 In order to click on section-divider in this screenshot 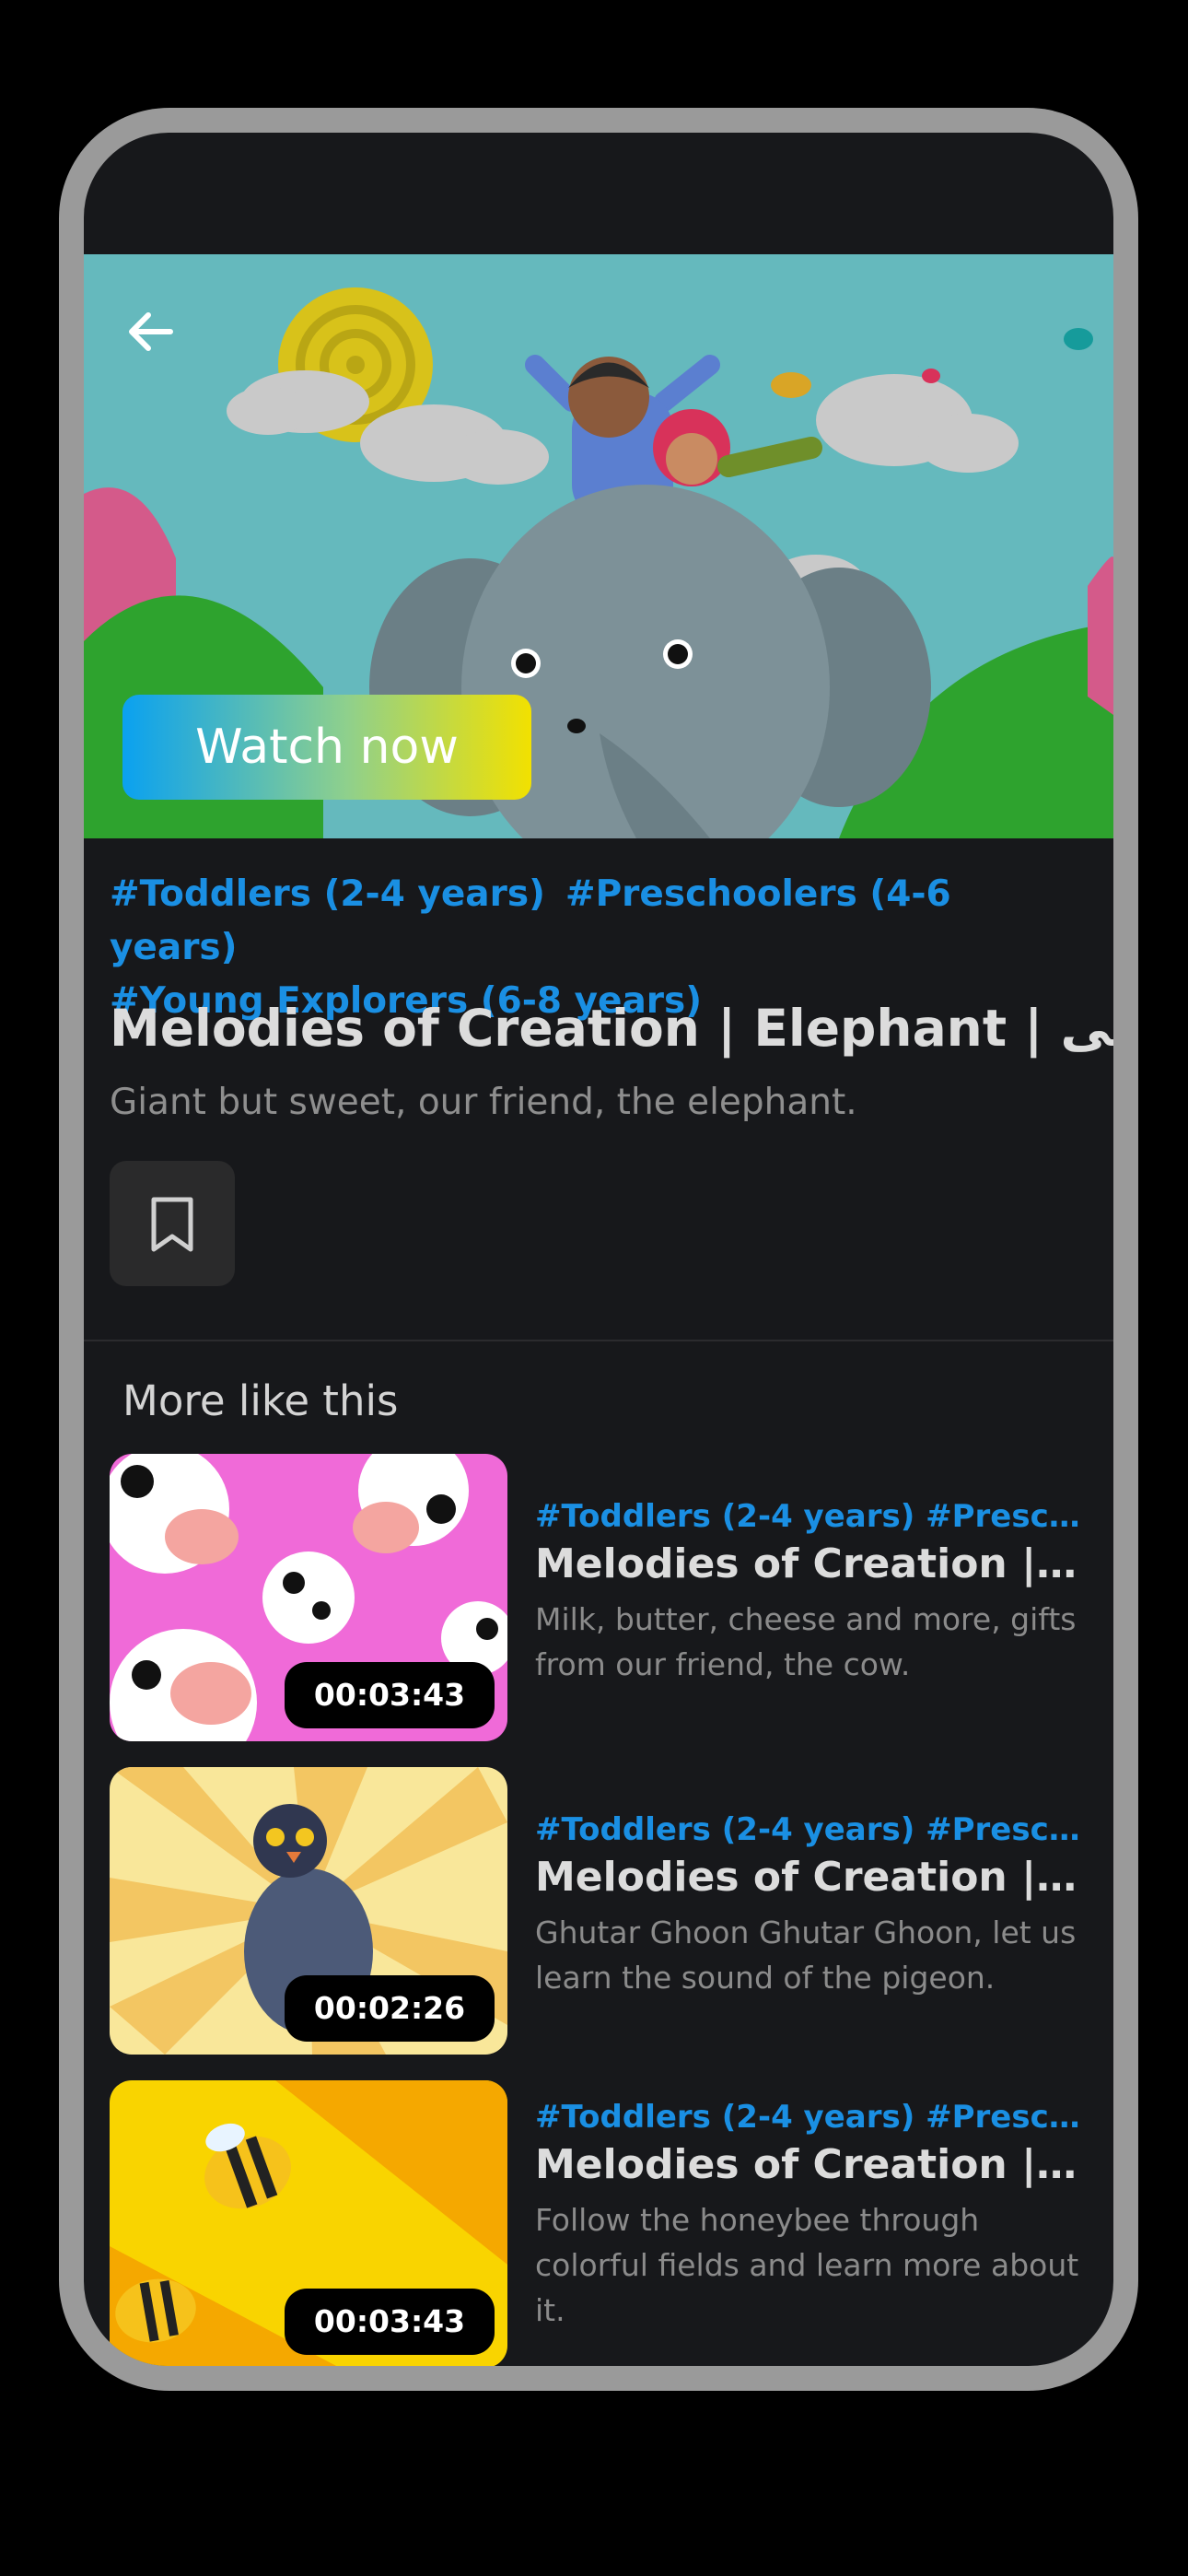, I will do `click(598, 1340)`.